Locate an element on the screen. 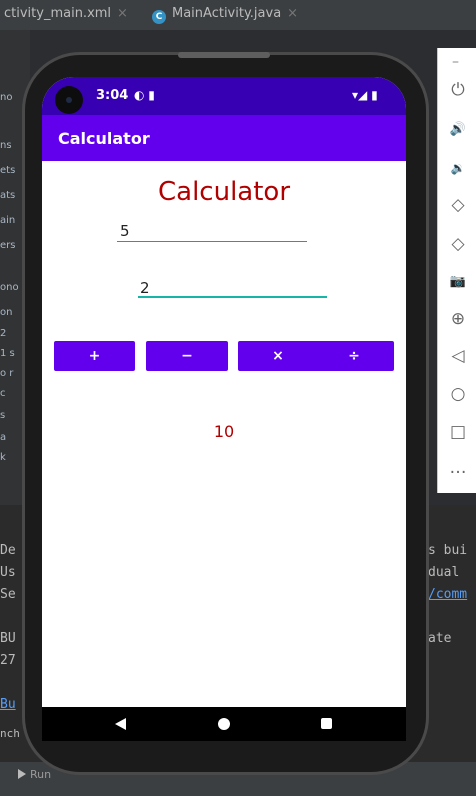 This screenshot has height=796, width=476. console-line: ate is located at coordinates (440, 638).